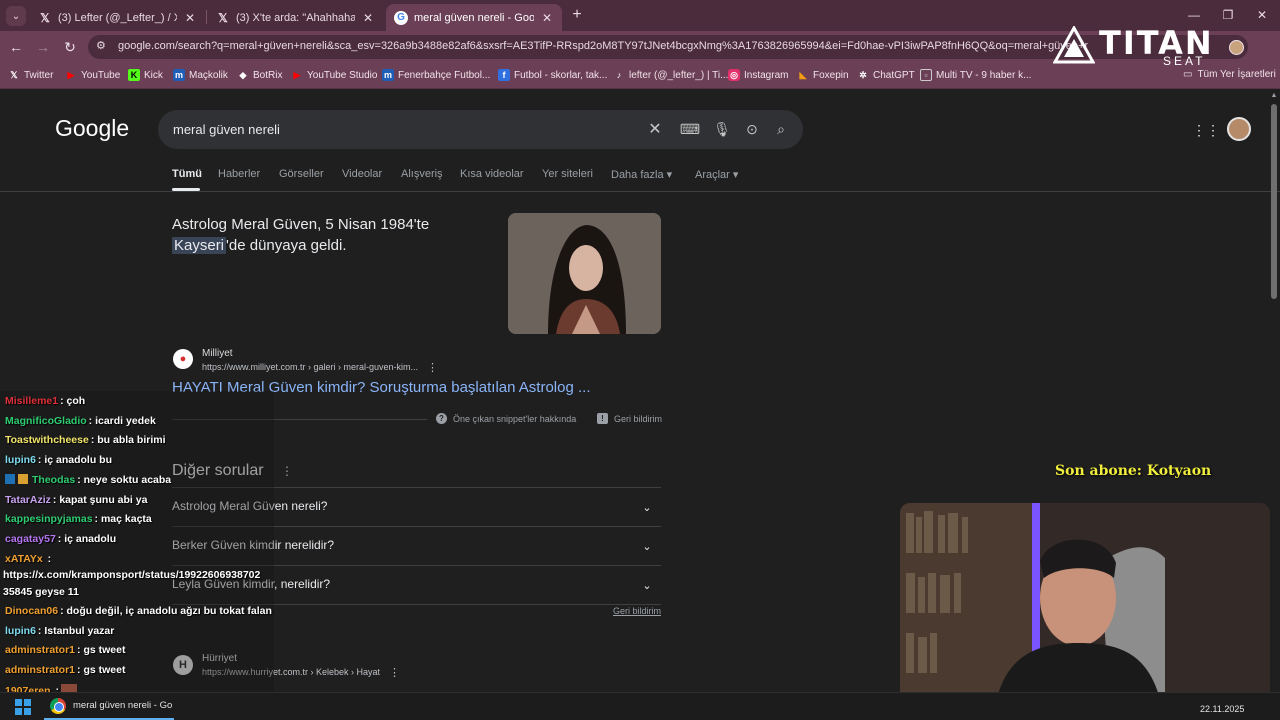 The width and height of the screenshot is (1280, 720). I want to click on browser-tab-1: 𝕏 (3) Lefter (@_Lefter_) / X ✕, so click(117, 17).